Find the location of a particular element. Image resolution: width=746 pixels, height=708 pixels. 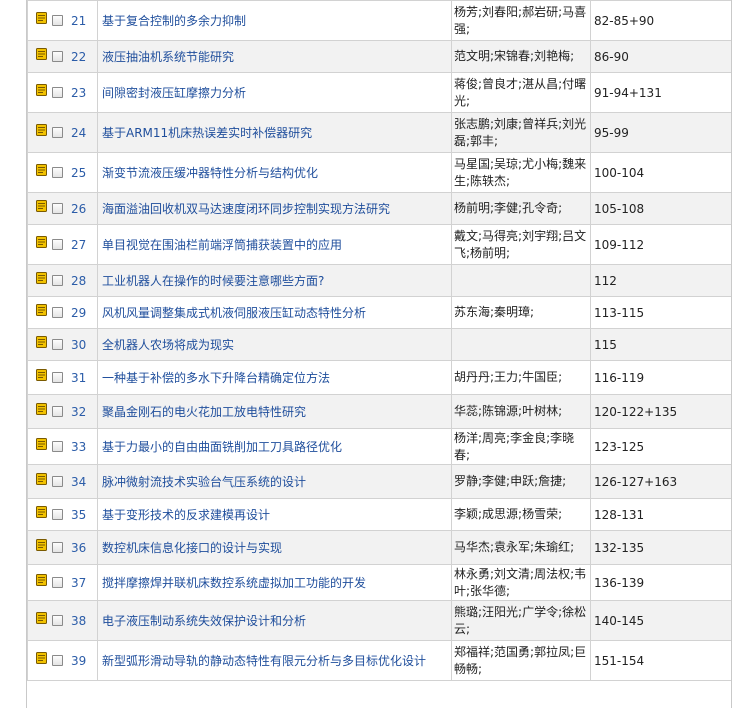

article-title-link: 间隙密封液压缸摩擦力分析 is located at coordinates (174, 93).